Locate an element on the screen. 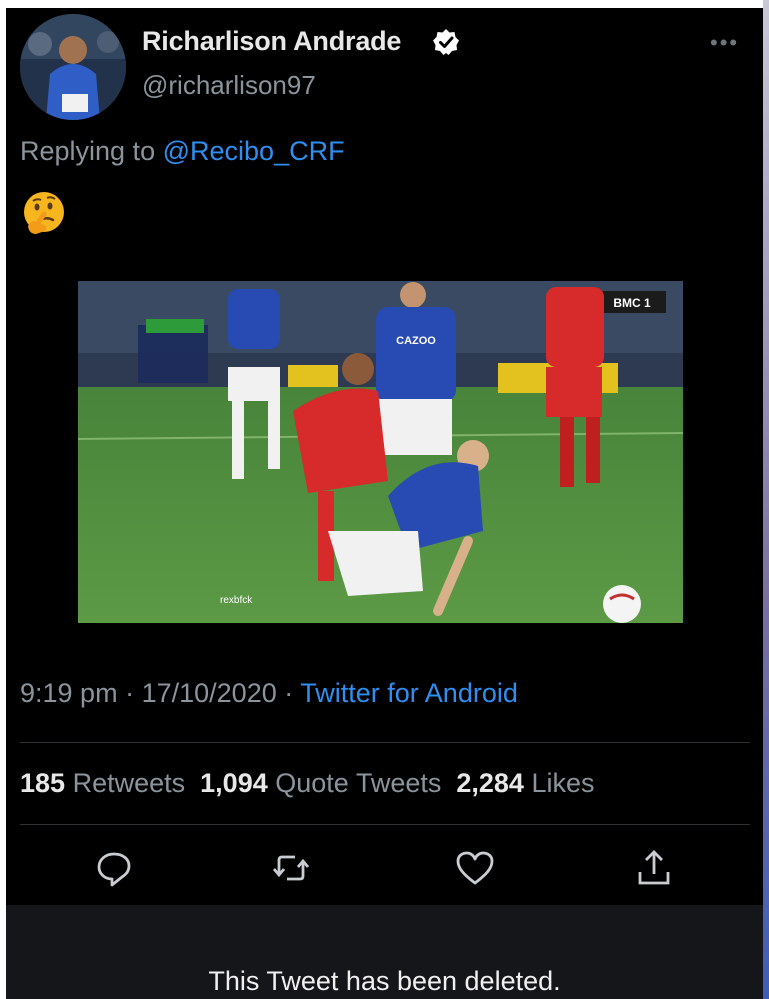  media-watermark: rexbfck is located at coordinates (236, 600).